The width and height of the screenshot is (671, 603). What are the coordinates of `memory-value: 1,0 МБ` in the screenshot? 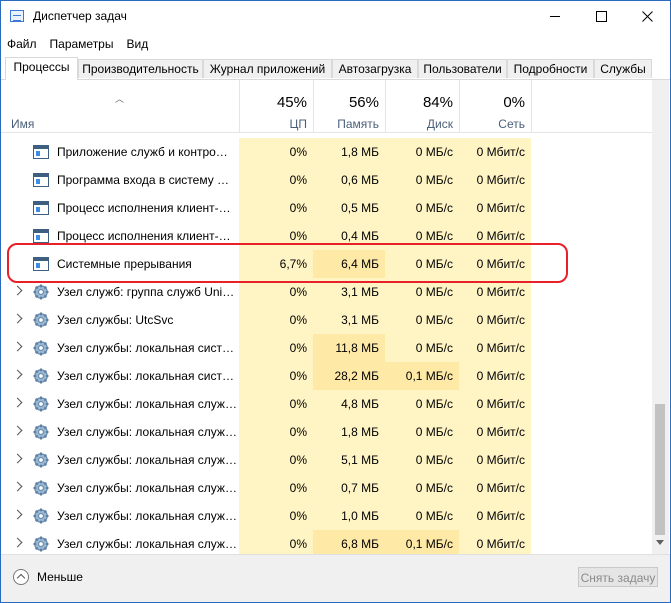 It's located at (349, 516).